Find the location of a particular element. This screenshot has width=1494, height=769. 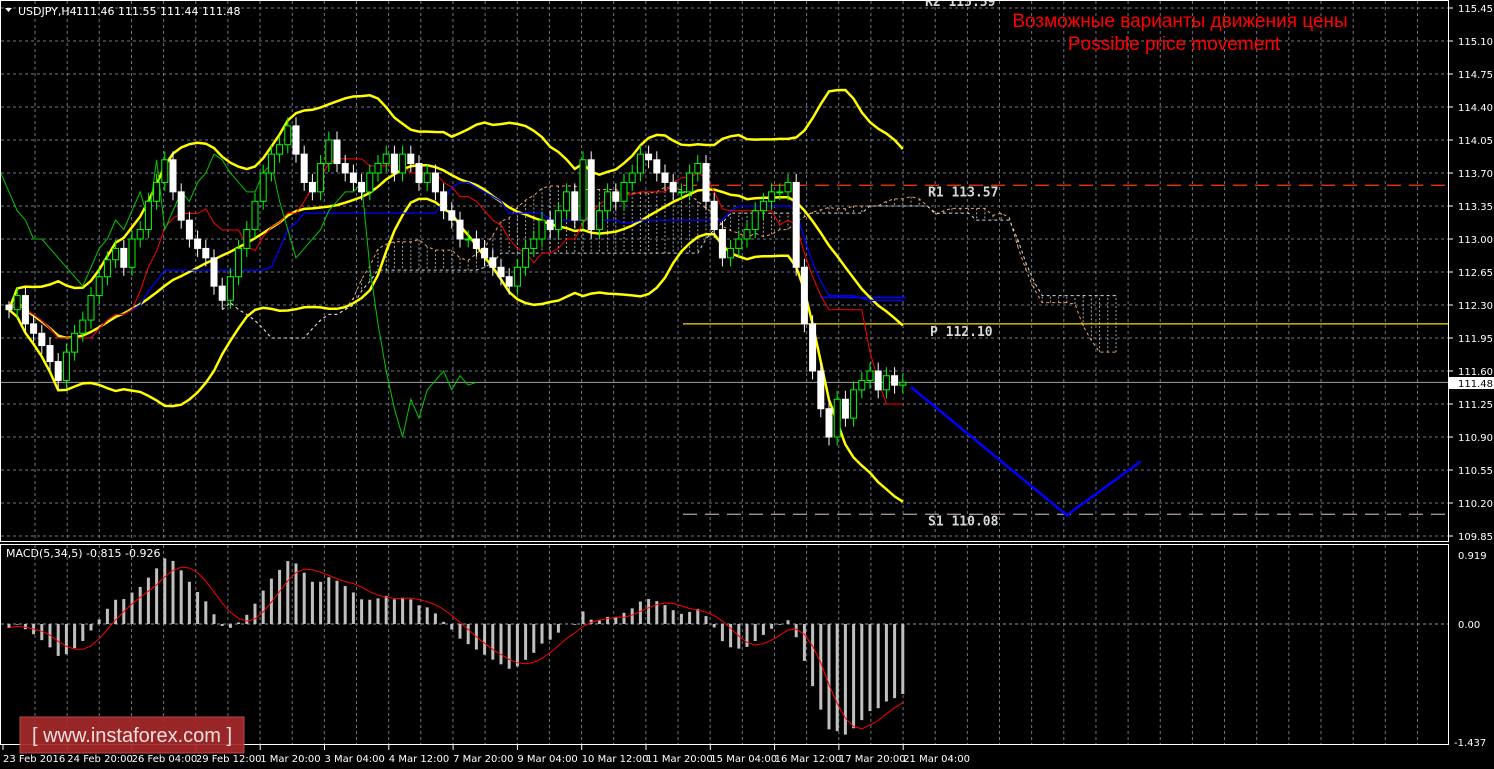

price-tick-label: 110.55 is located at coordinates (1475, 471).